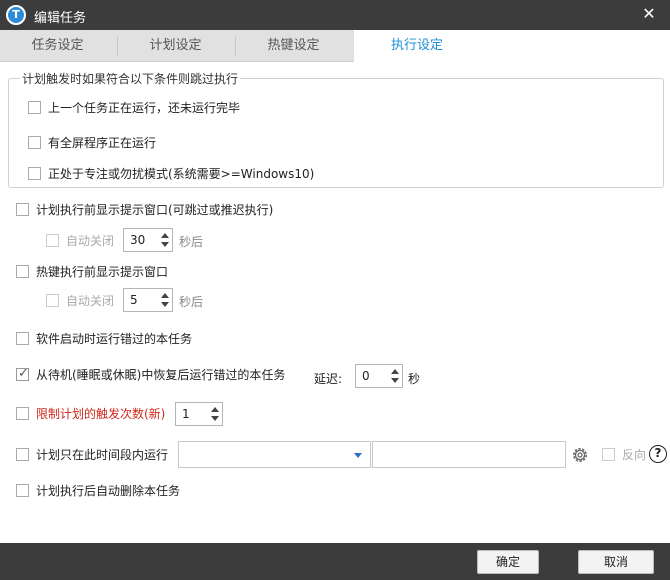 The height and width of the screenshot is (580, 670). I want to click on limit-count-value: 1, so click(186, 414).